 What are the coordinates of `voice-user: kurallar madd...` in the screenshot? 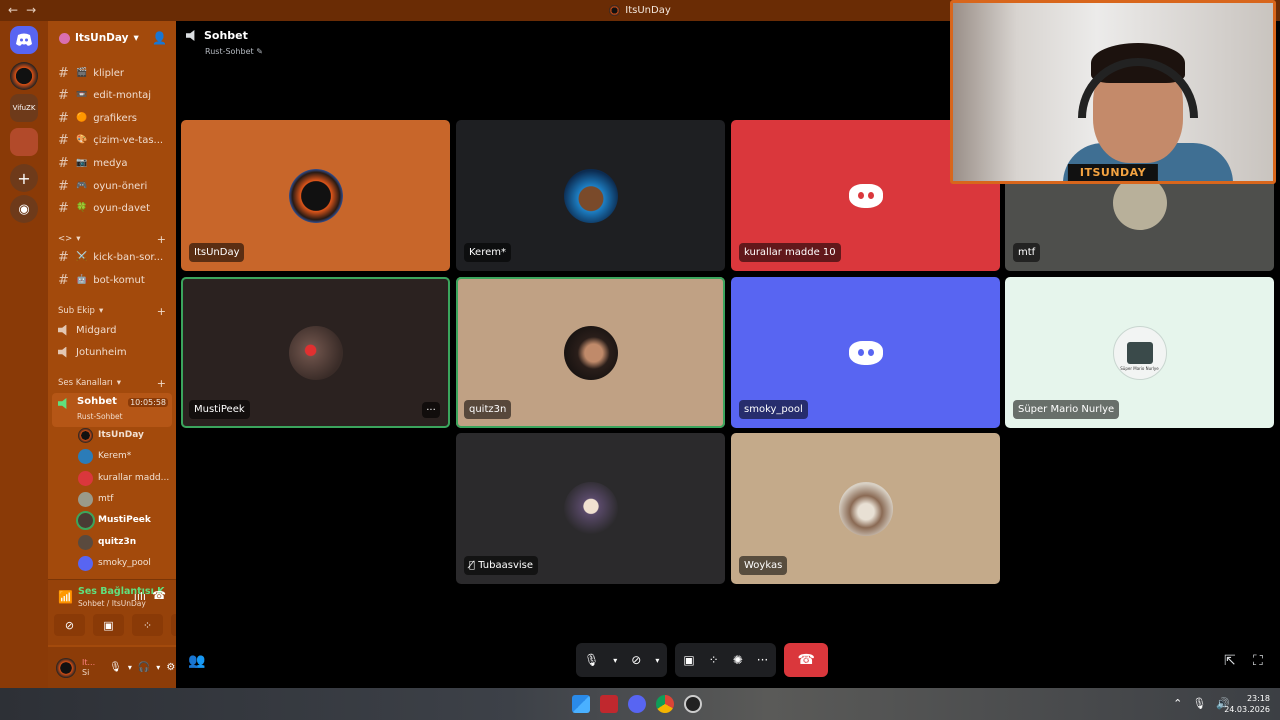 It's located at (123, 478).